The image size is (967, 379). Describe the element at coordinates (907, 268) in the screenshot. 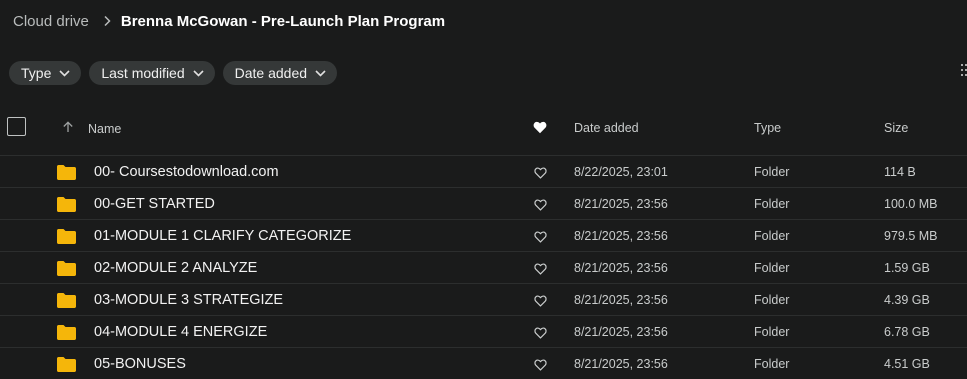

I see `row-size: 1.59 GB` at that location.